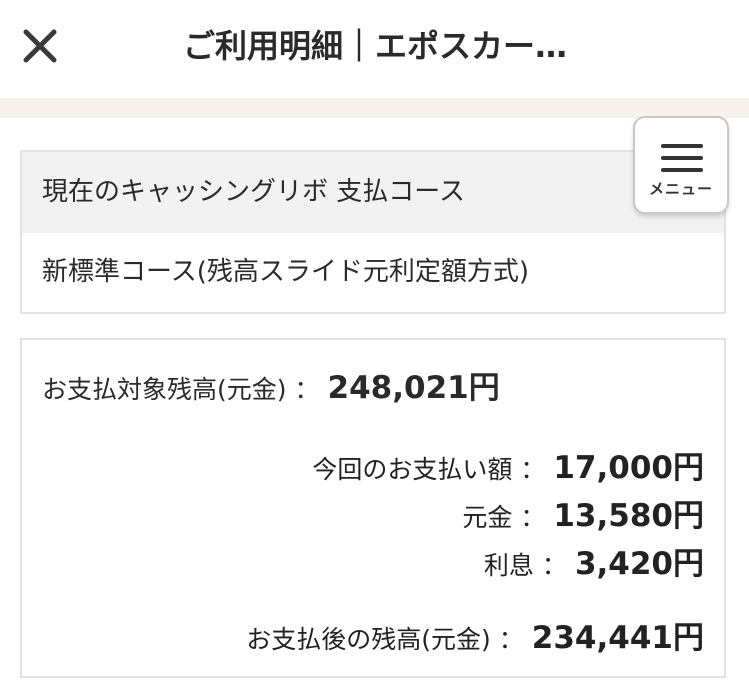  What do you see at coordinates (628, 468) in the screenshot?
I see `payment-amount: 17,000円` at bounding box center [628, 468].